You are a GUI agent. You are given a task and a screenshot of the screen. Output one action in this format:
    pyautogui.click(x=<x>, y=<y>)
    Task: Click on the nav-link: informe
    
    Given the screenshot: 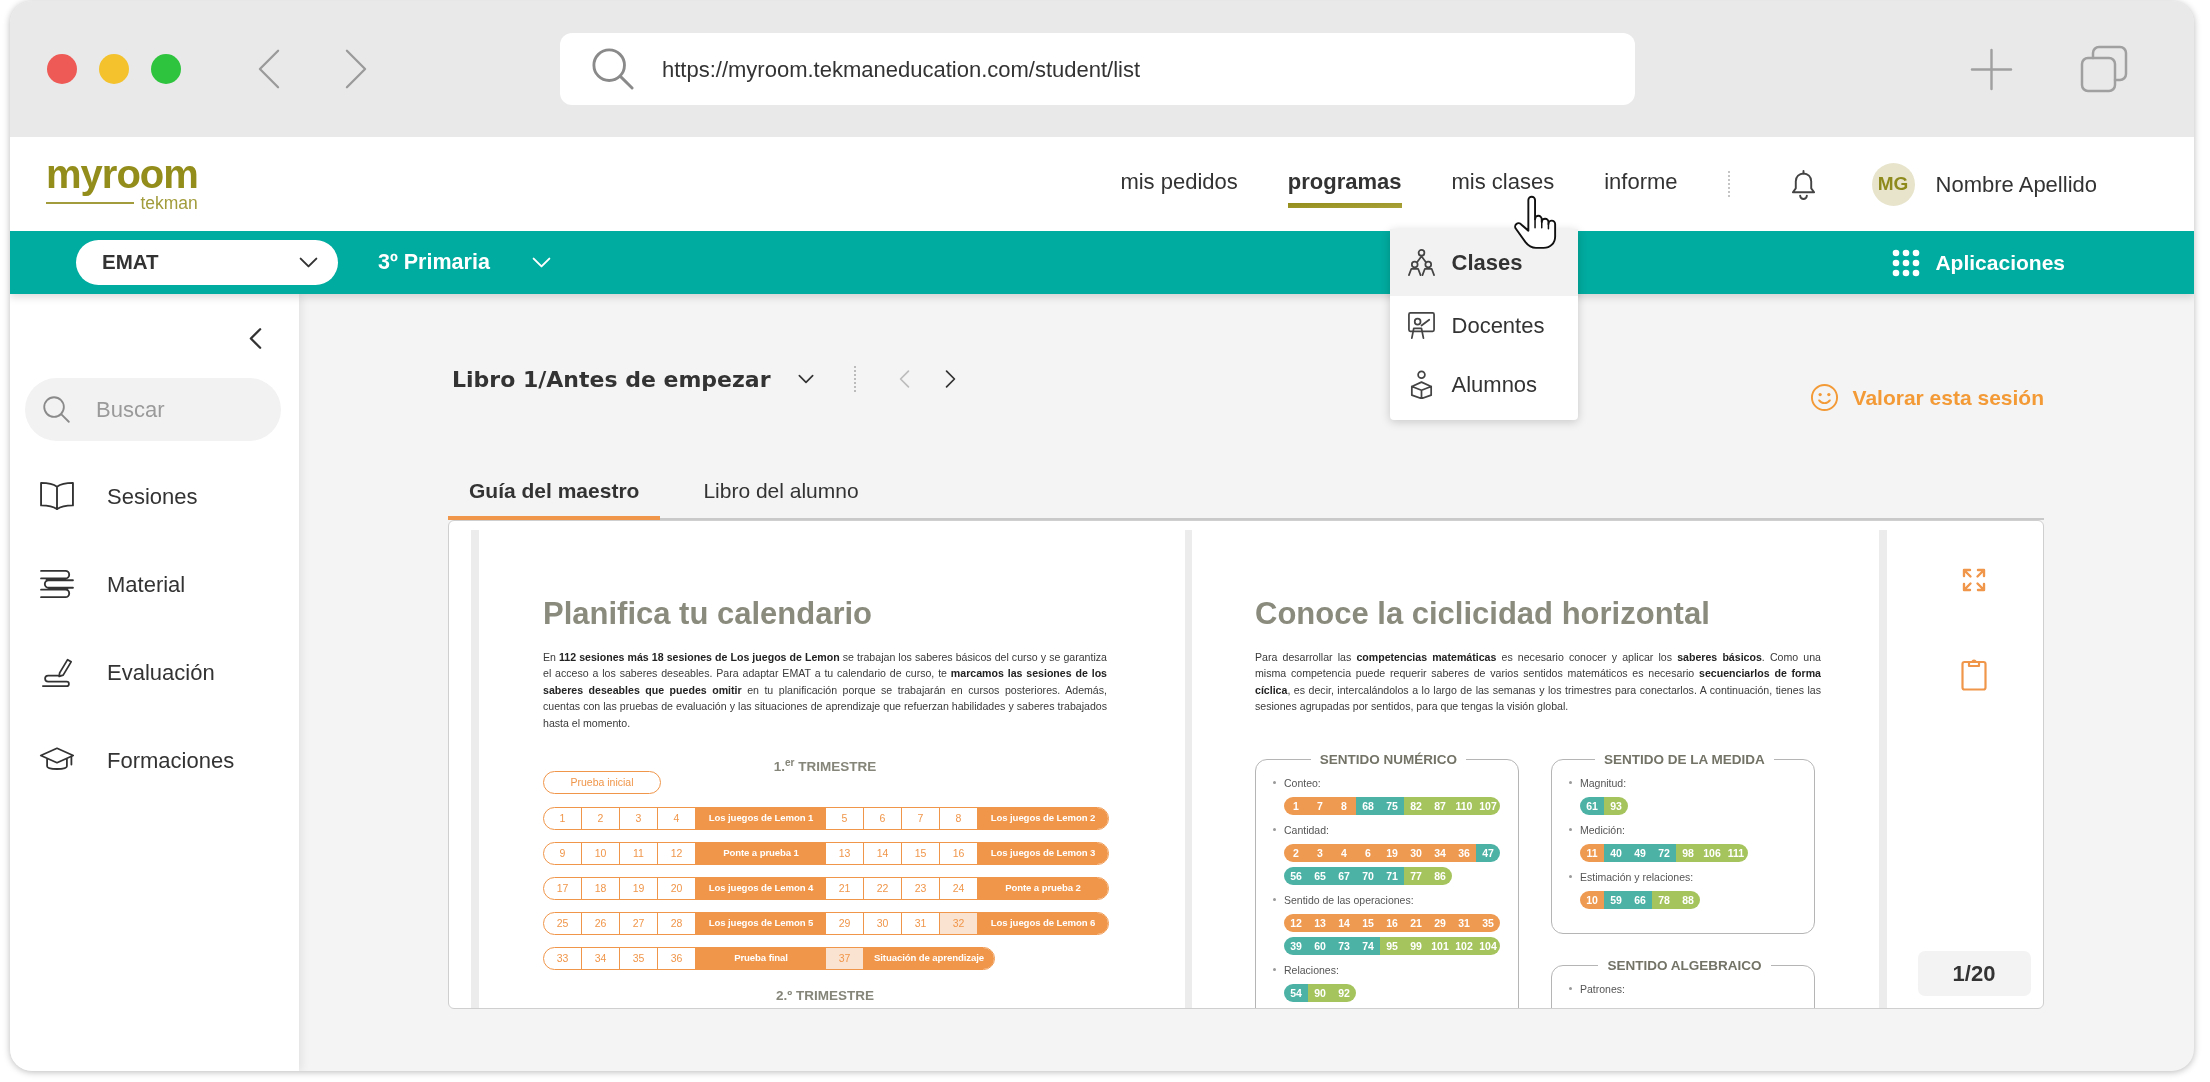 What is the action you would take?
    pyautogui.click(x=1641, y=186)
    